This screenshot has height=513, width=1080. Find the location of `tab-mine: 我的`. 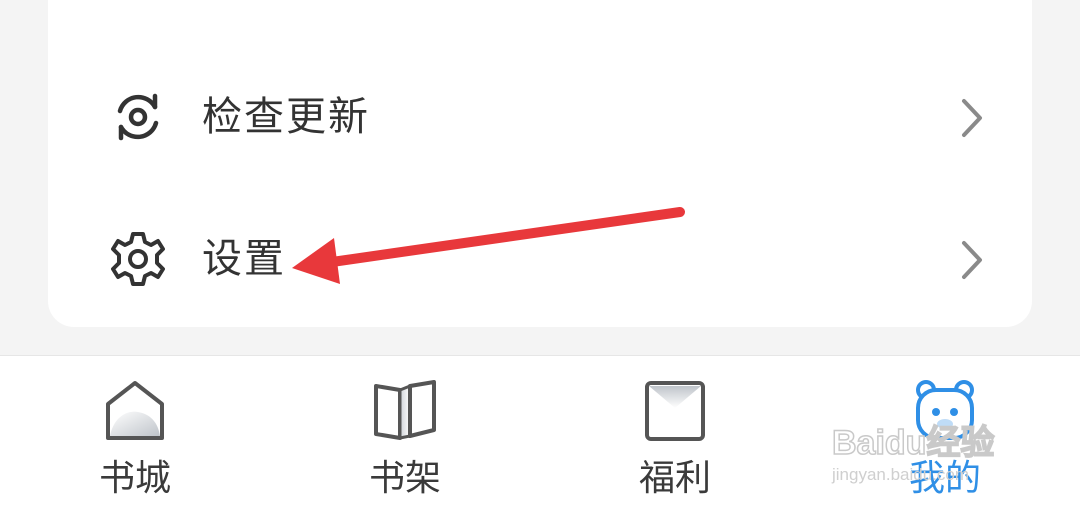

tab-mine: 我的 is located at coordinates (945, 434).